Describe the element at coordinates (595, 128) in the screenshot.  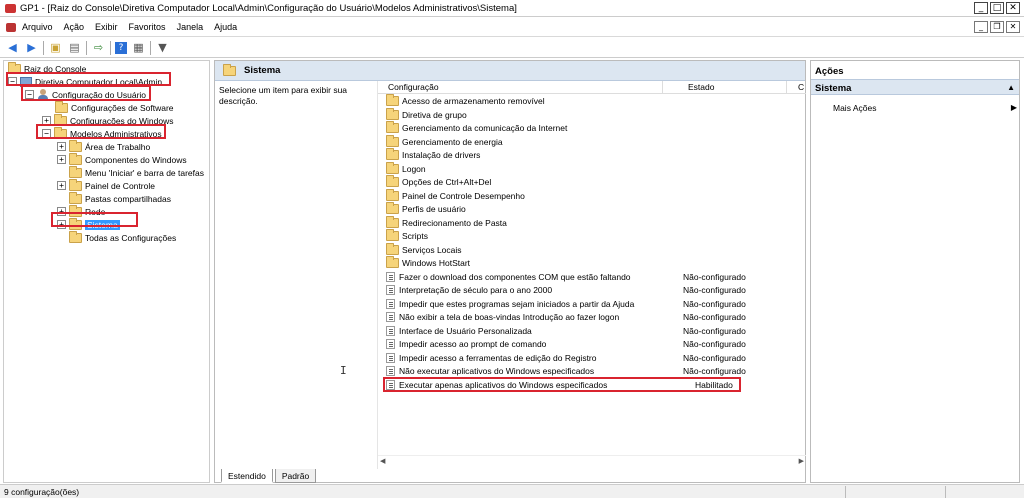
I see `list-item-folder: Gerenciamento da comunicação da Internet` at that location.